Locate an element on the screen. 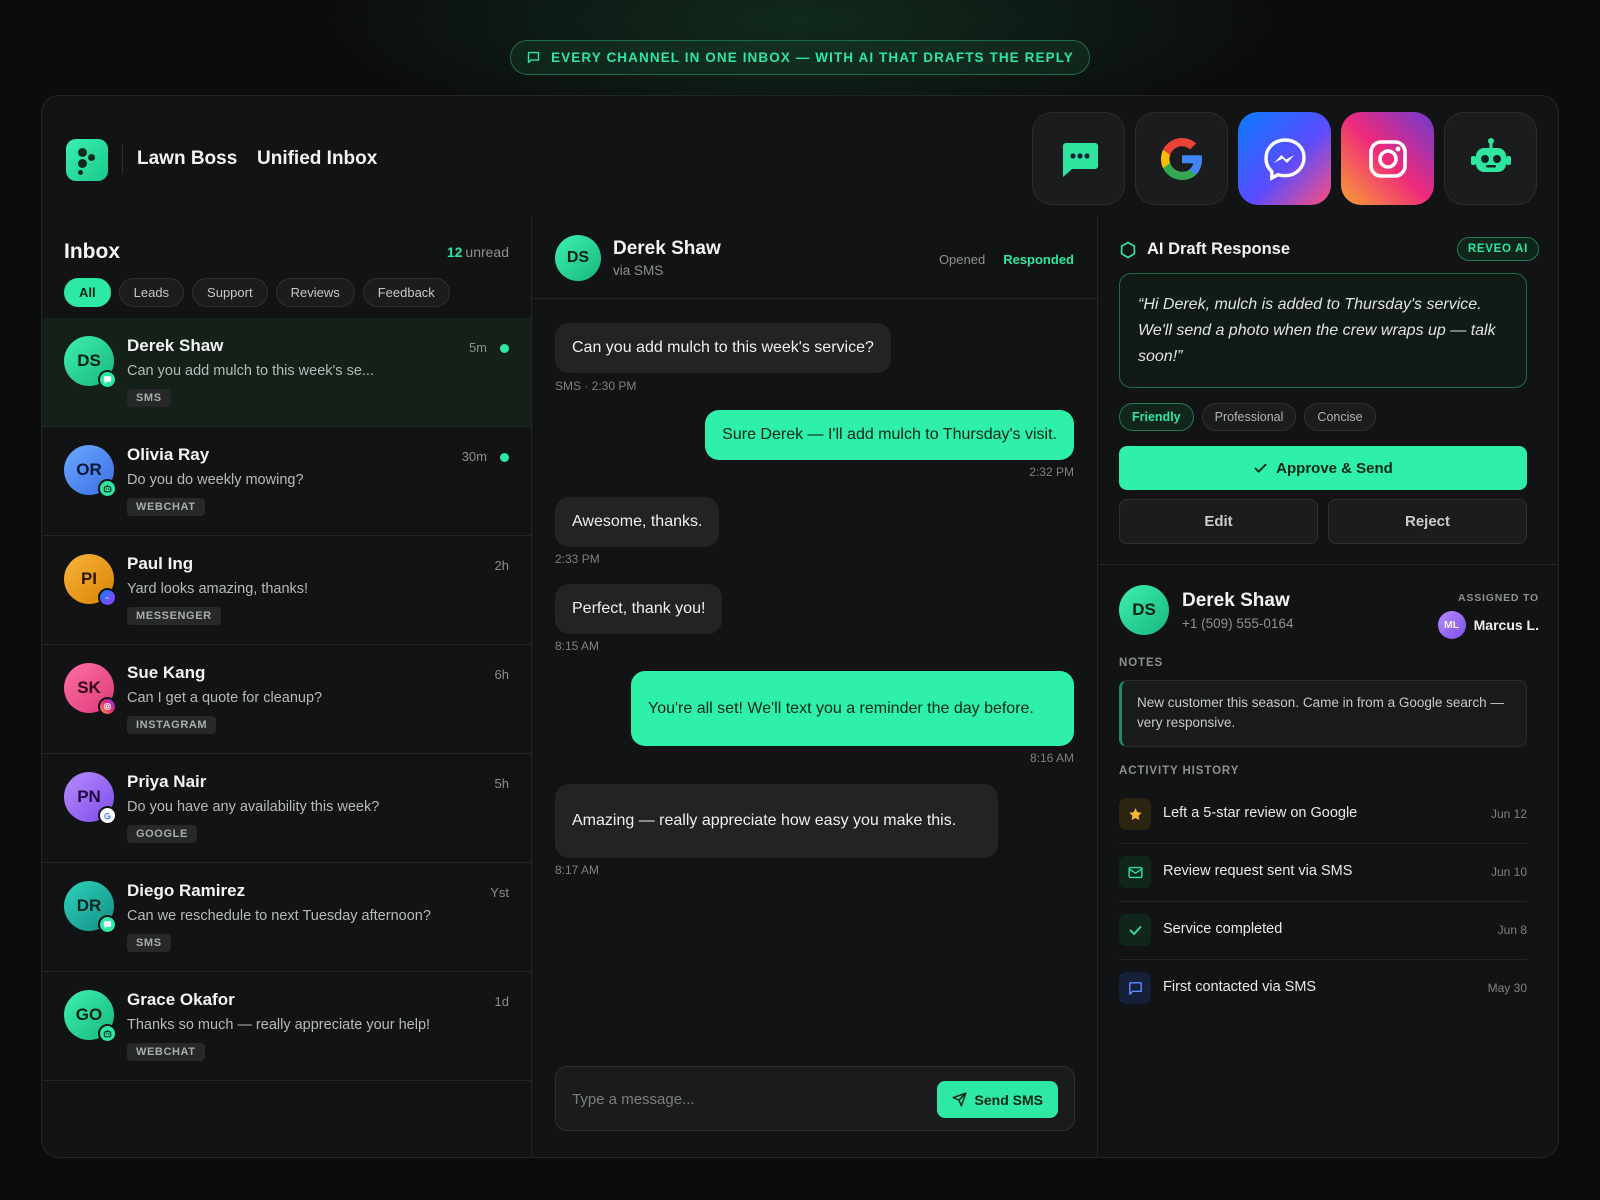 The width and height of the screenshot is (1600, 1200). star-icon is located at coordinates (1135, 814).